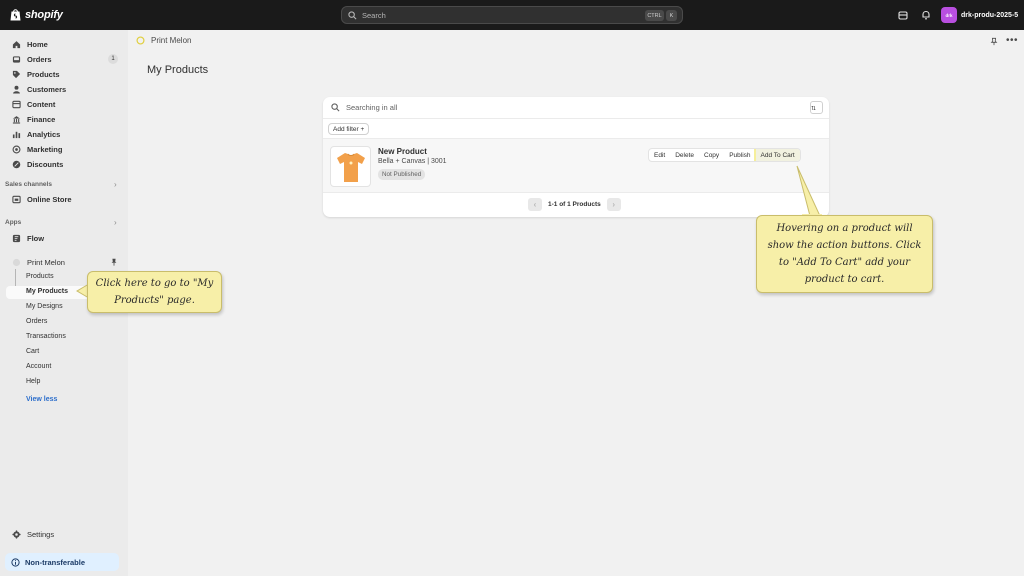 The height and width of the screenshot is (576, 1024). Describe the element at coordinates (671, 15) in the screenshot. I see `kbd-k: K` at that location.